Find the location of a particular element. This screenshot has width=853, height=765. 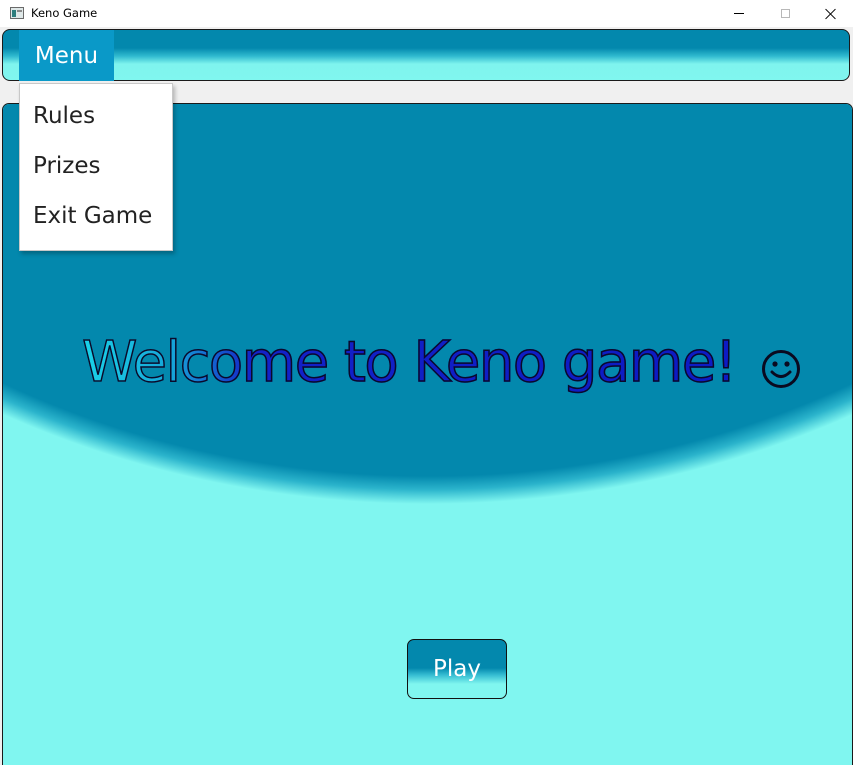

title-bar: Keno Game is located at coordinates (426, 13).